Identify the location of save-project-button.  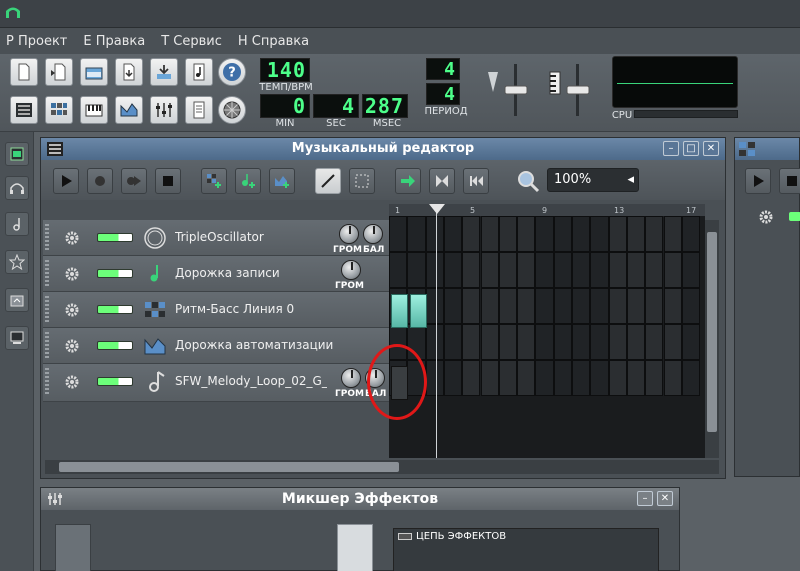
(164, 72).